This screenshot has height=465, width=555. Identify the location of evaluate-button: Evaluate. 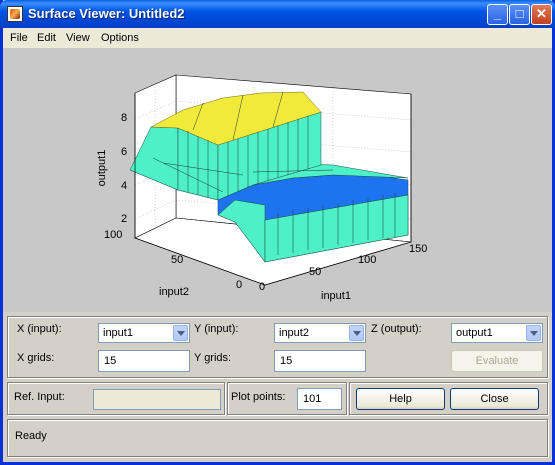
(497, 361).